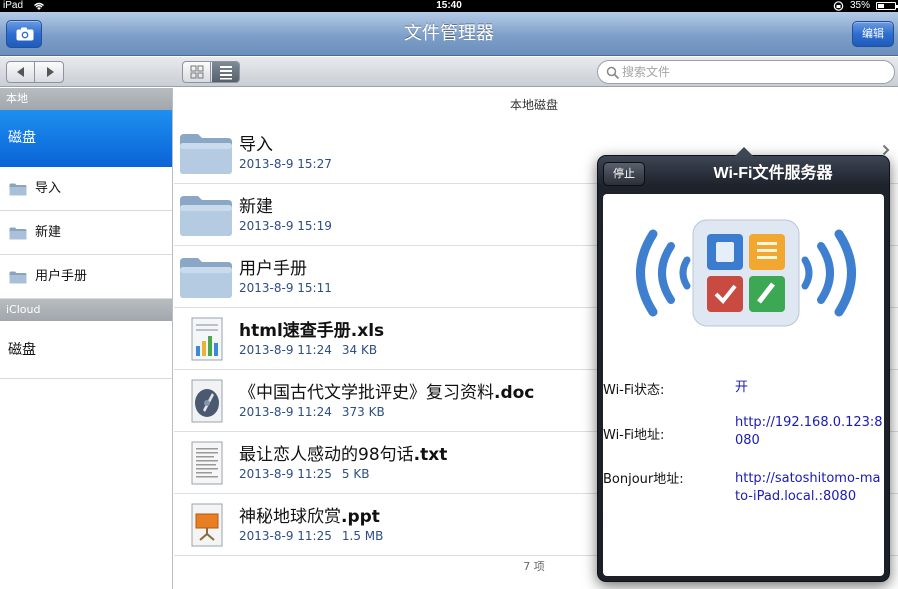 The image size is (898, 589). I want to click on stop-button: 停止, so click(624, 174).